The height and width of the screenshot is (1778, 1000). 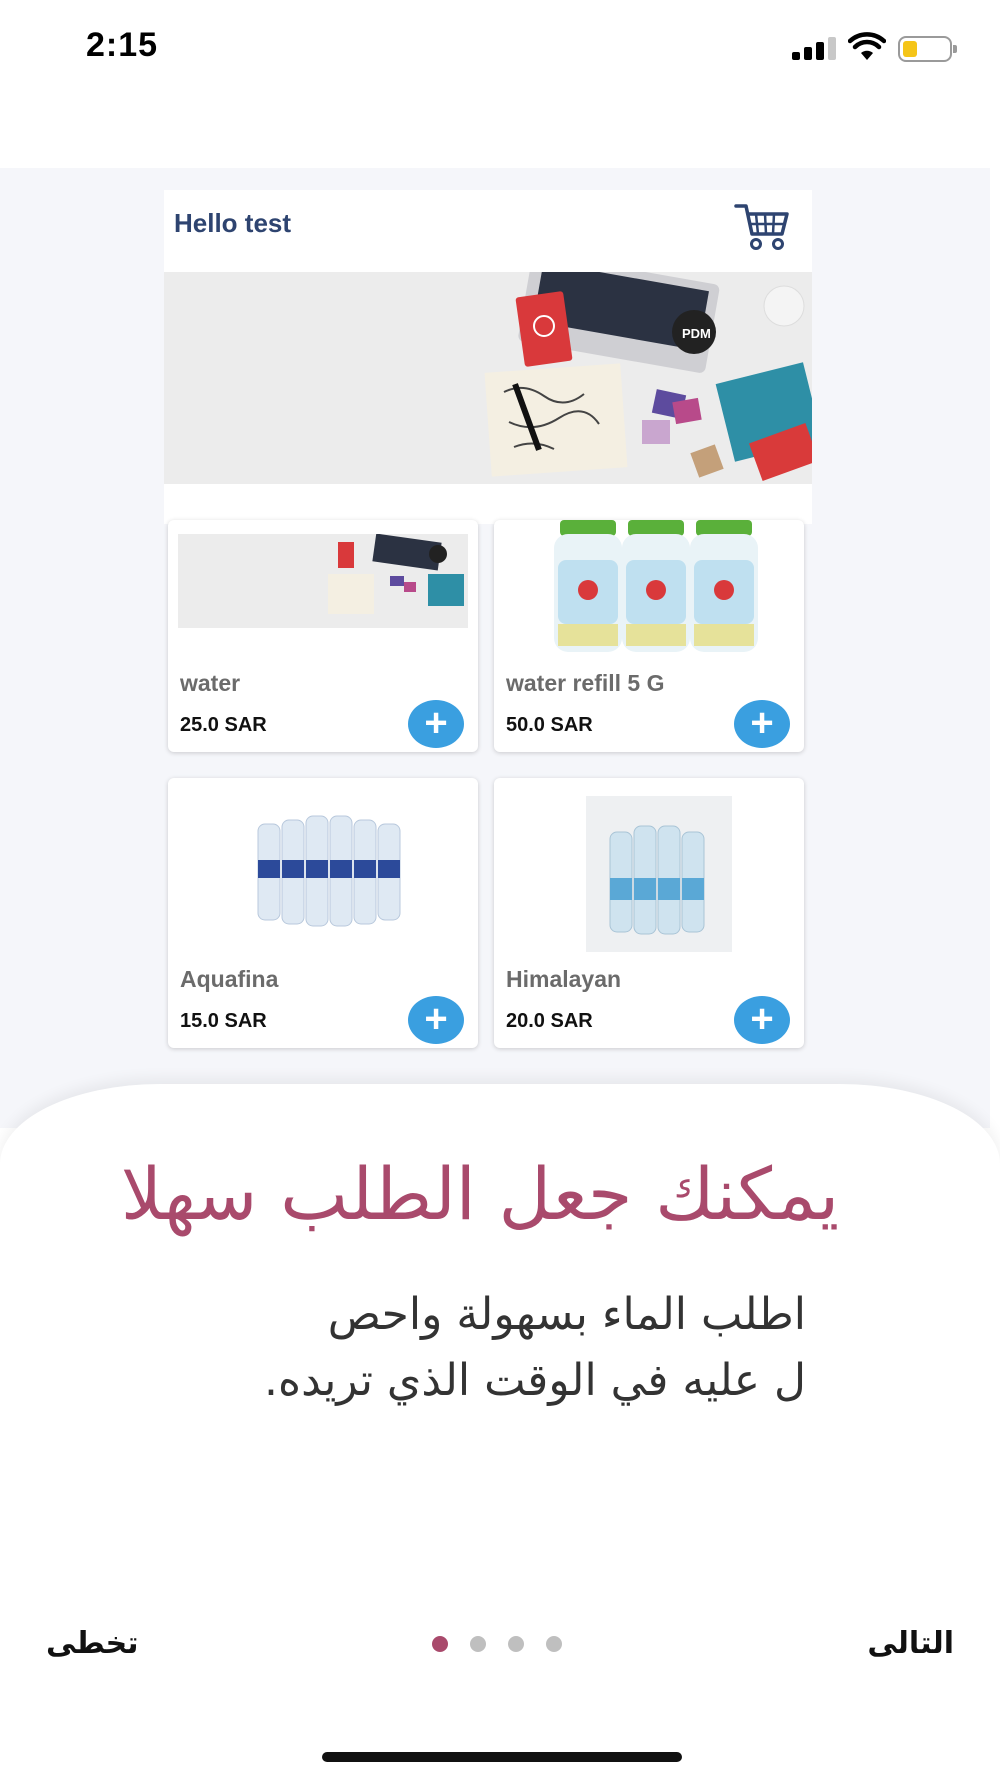 I want to click on desk-illustration: PDM, so click(x=488, y=378).